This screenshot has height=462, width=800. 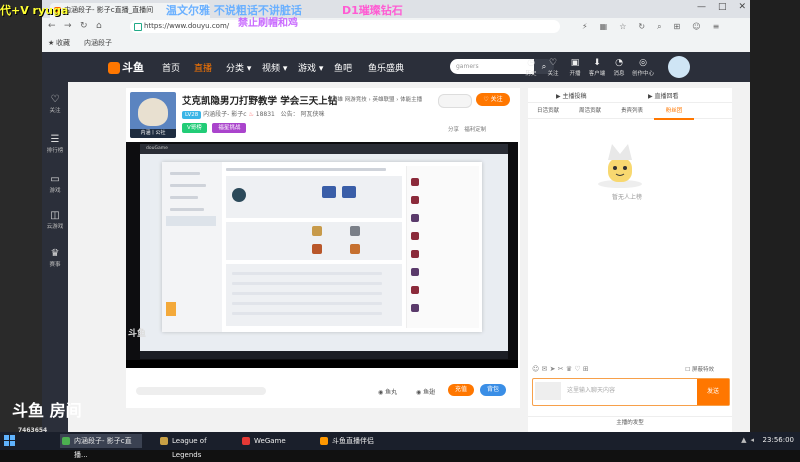 What do you see at coordinates (10, 441) in the screenshot?
I see `start-button` at bounding box center [10, 441].